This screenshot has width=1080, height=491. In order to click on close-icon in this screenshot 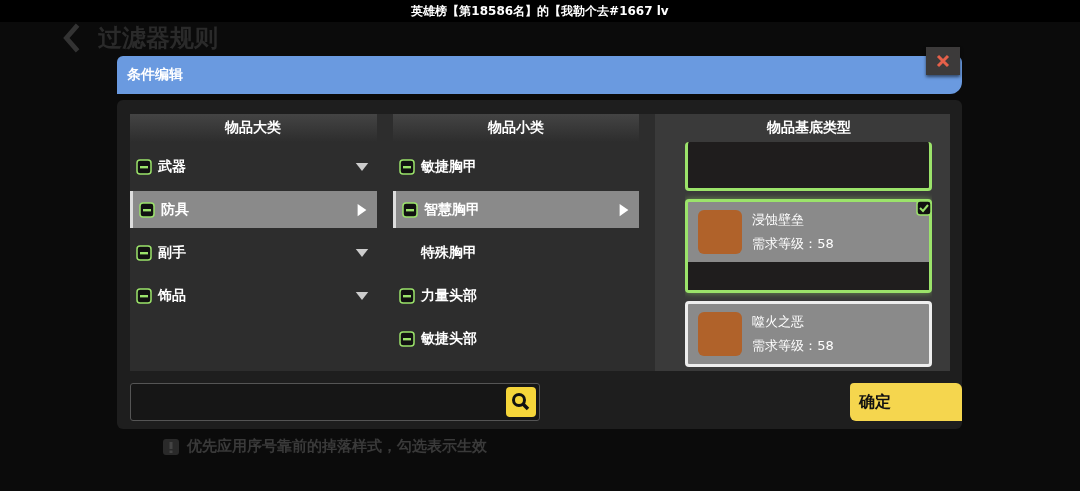, I will do `click(943, 61)`.